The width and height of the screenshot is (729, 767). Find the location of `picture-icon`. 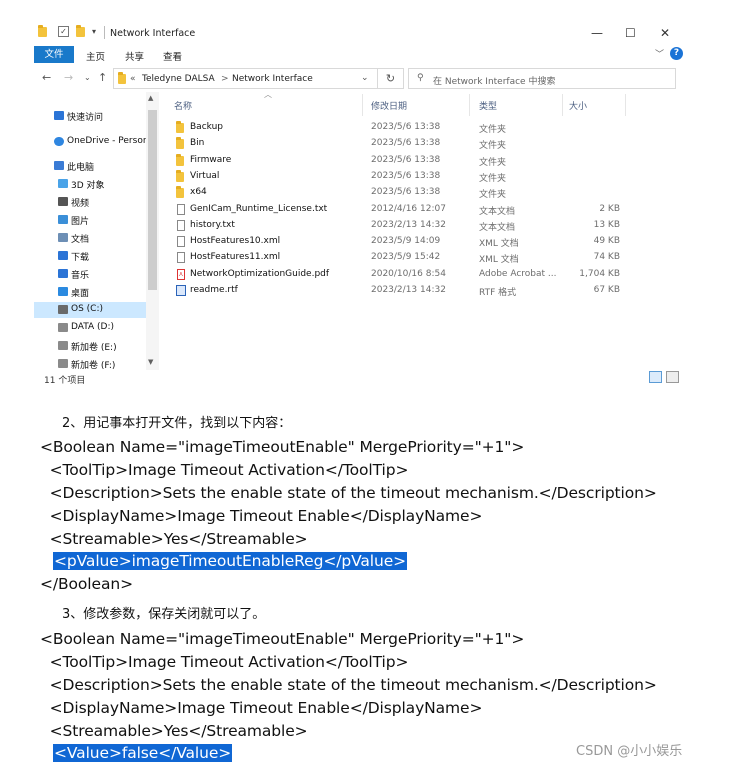

picture-icon is located at coordinates (63, 219).